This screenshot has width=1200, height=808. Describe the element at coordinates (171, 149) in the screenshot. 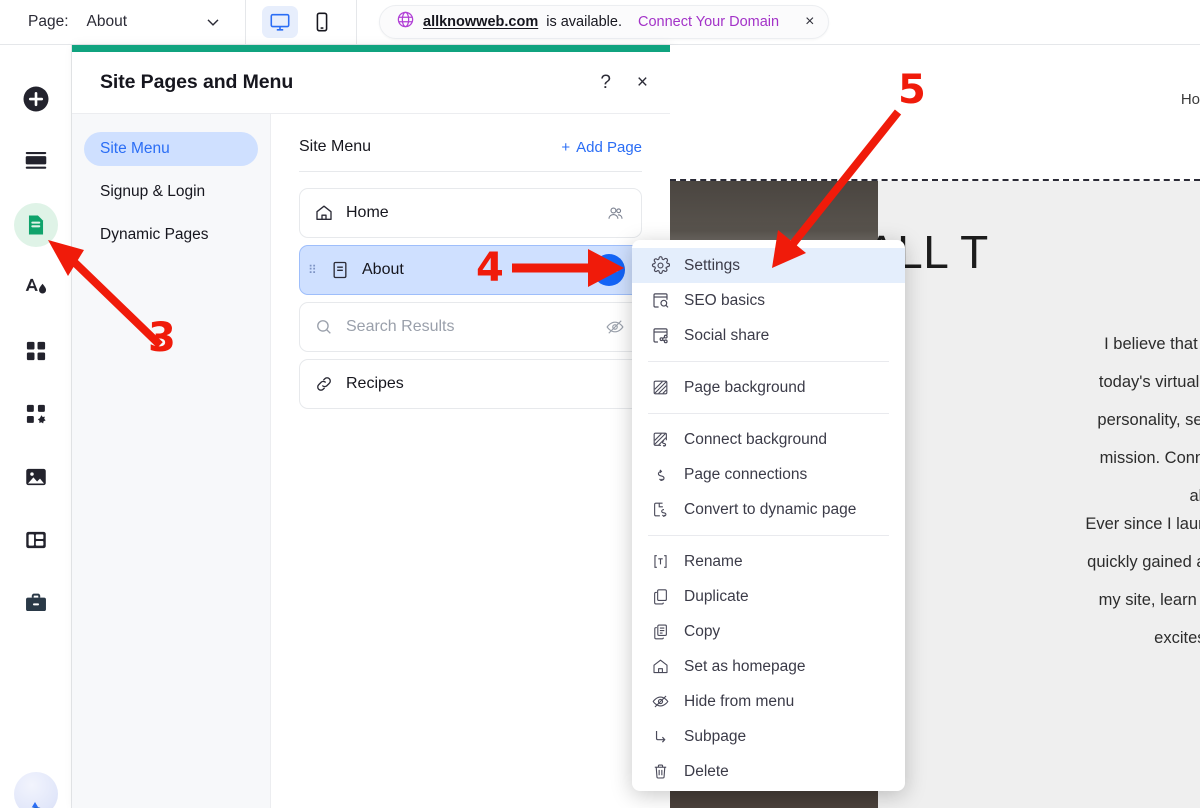

I see `sidebar-item-site-menu: Site Menu` at that location.